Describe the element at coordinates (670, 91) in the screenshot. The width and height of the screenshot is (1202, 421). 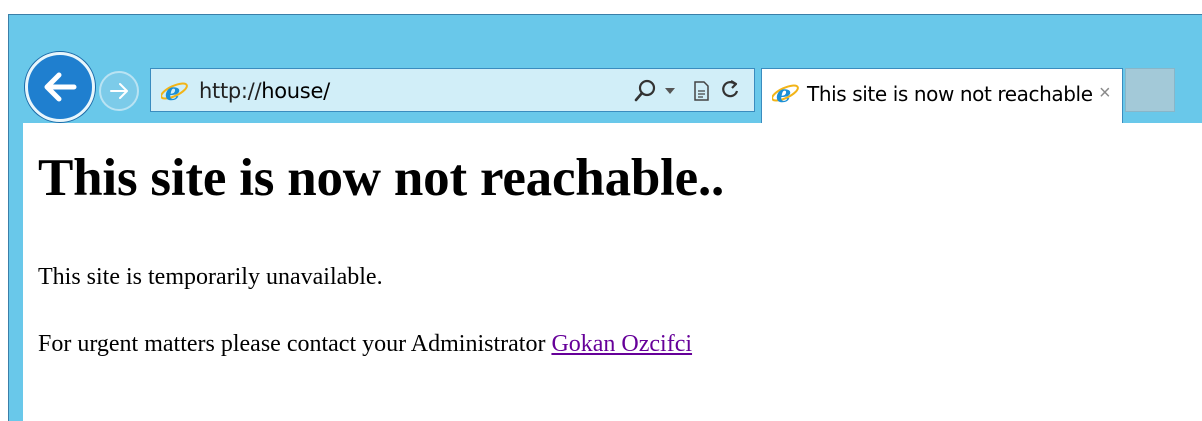
I see `chevron-down-icon` at that location.